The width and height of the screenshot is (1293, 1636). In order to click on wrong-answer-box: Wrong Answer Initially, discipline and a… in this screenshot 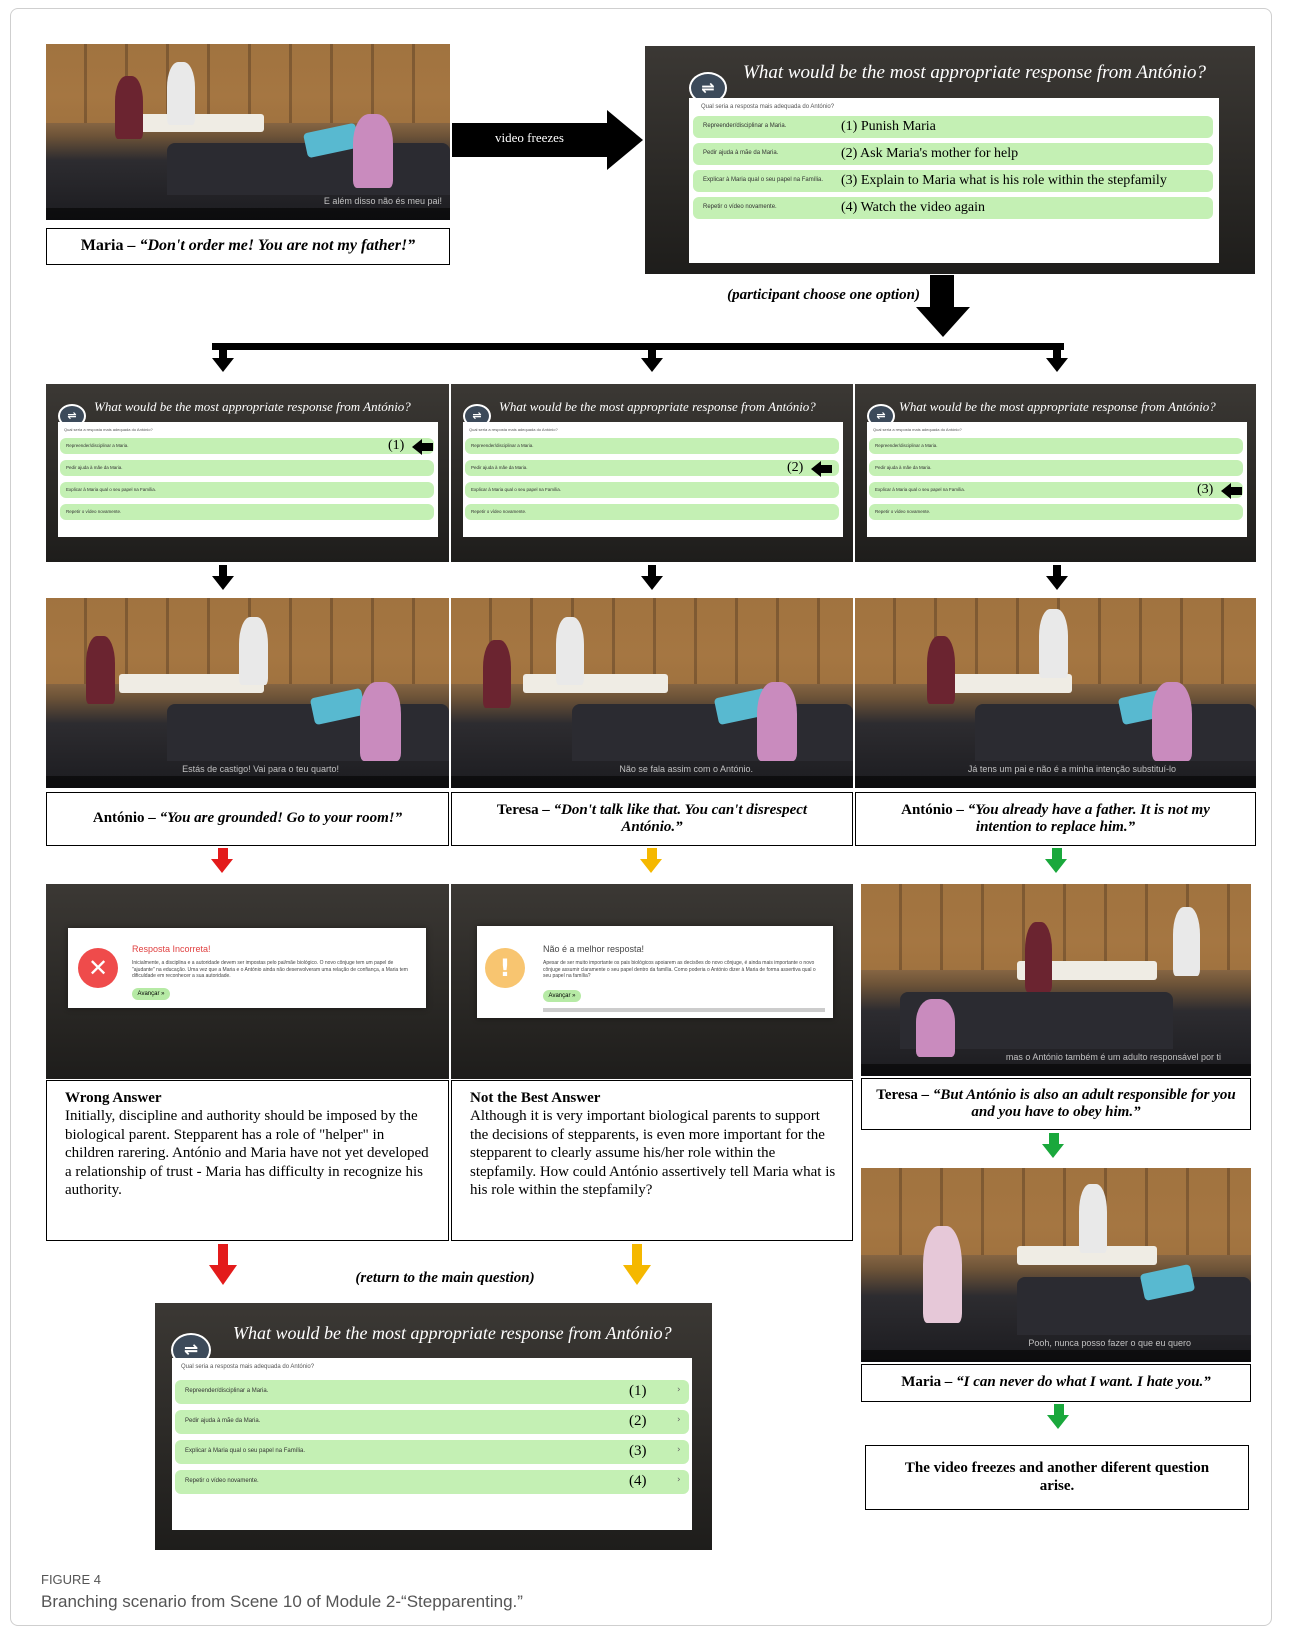, I will do `click(247, 1160)`.